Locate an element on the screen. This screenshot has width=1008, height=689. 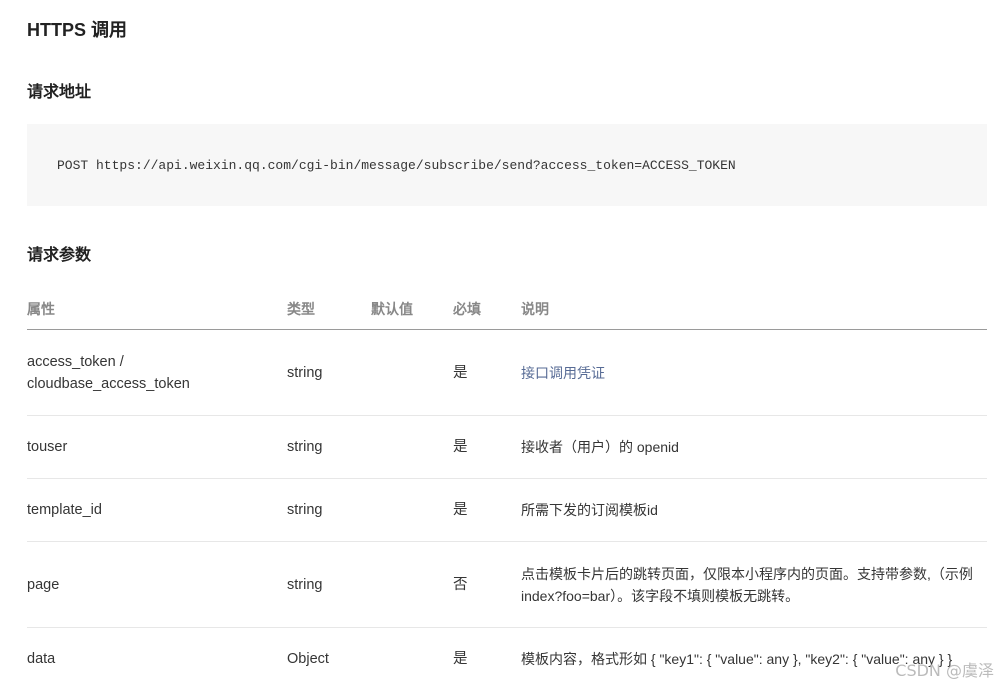
param-type: Object is located at coordinates (308, 659).